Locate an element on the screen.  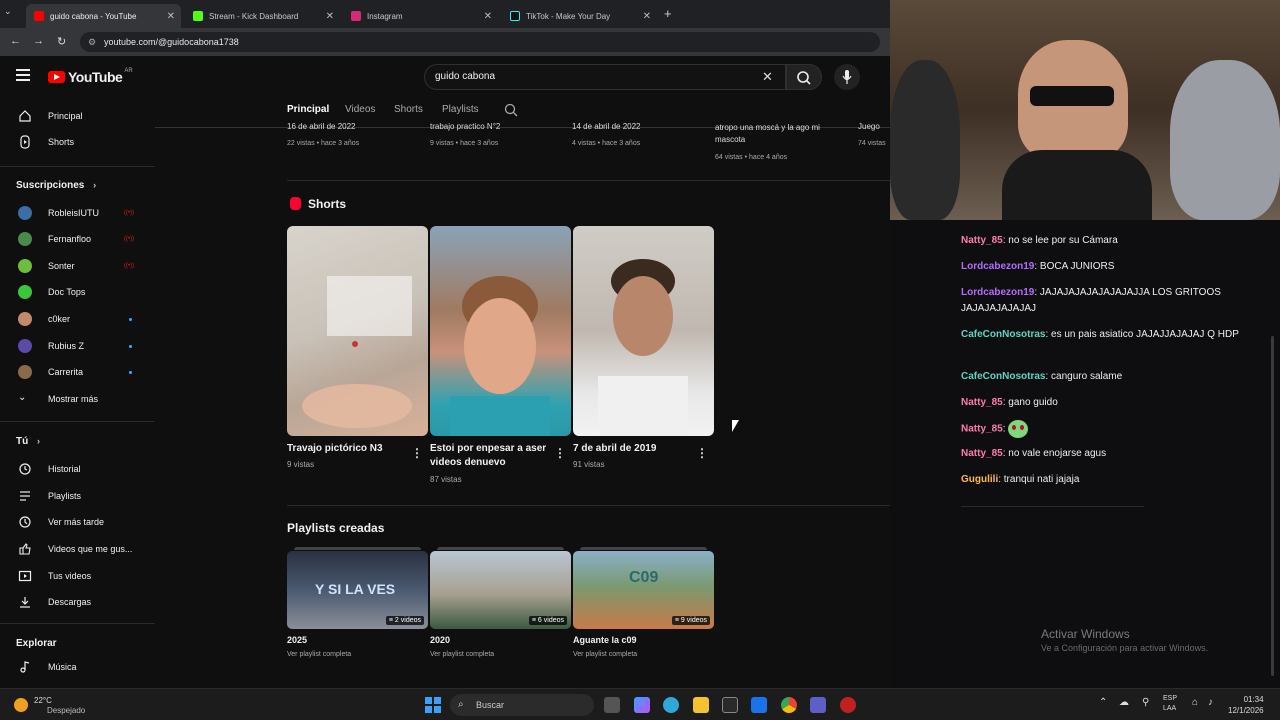
taskbar-search-input: ⌕ Buscar is located at coordinates (522, 705).